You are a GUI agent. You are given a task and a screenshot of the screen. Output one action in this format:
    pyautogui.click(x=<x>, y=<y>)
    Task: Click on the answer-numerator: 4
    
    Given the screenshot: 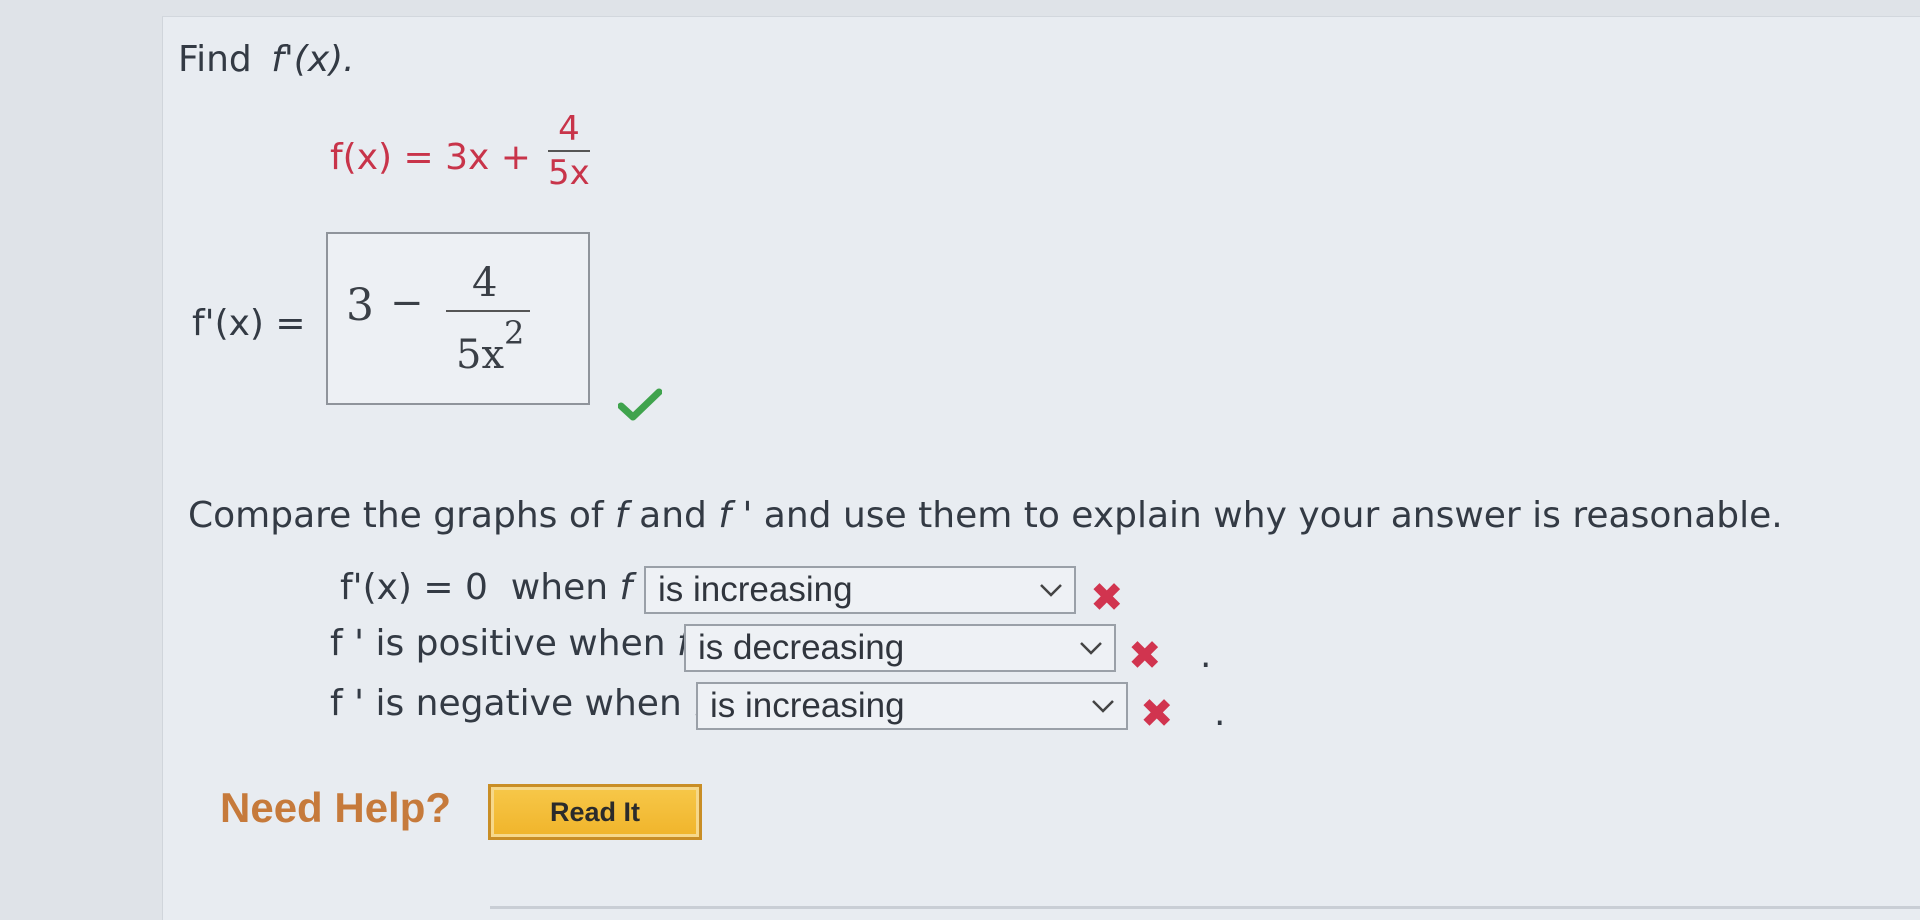 What is the action you would take?
    pyautogui.click(x=485, y=283)
    